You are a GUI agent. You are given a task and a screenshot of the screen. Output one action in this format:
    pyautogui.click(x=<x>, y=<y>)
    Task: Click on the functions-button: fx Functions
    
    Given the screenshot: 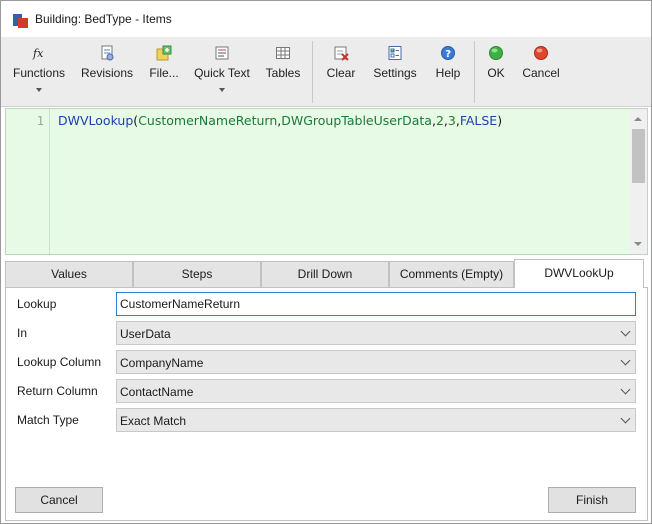 What is the action you would take?
    pyautogui.click(x=39, y=74)
    